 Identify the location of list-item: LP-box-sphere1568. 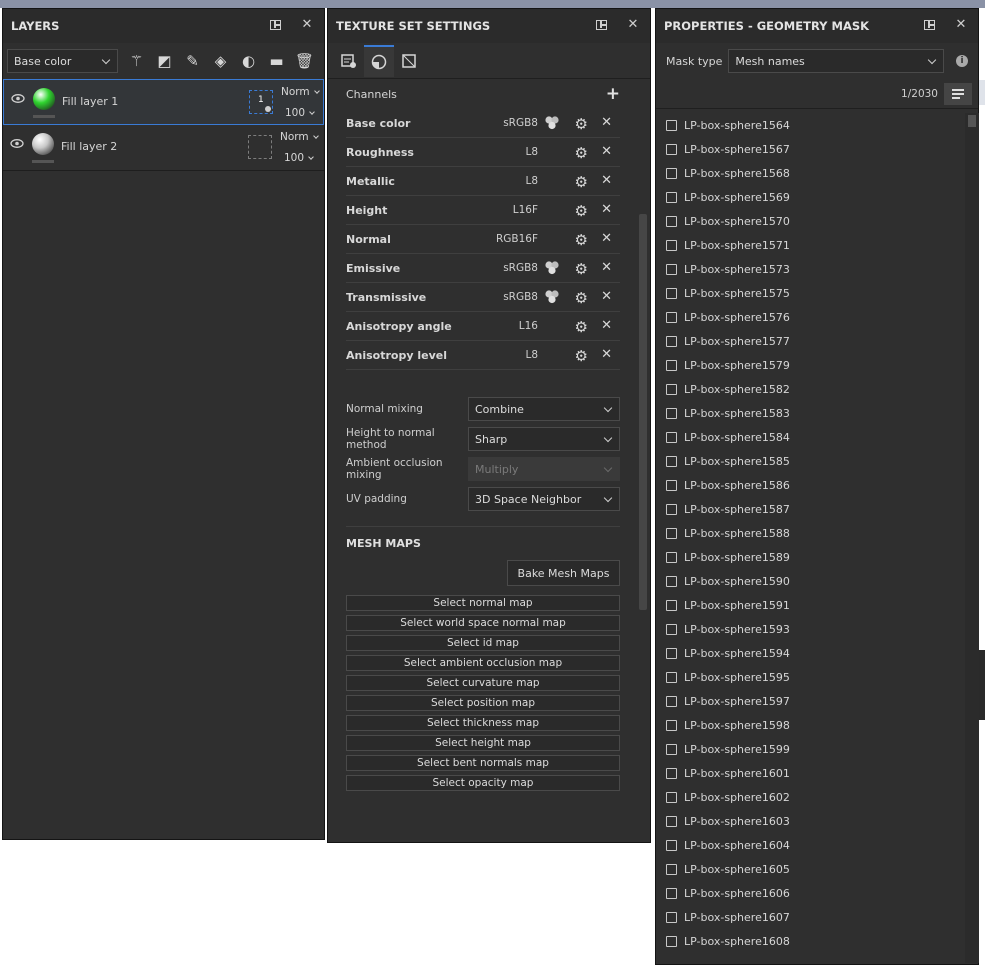
(810, 173).